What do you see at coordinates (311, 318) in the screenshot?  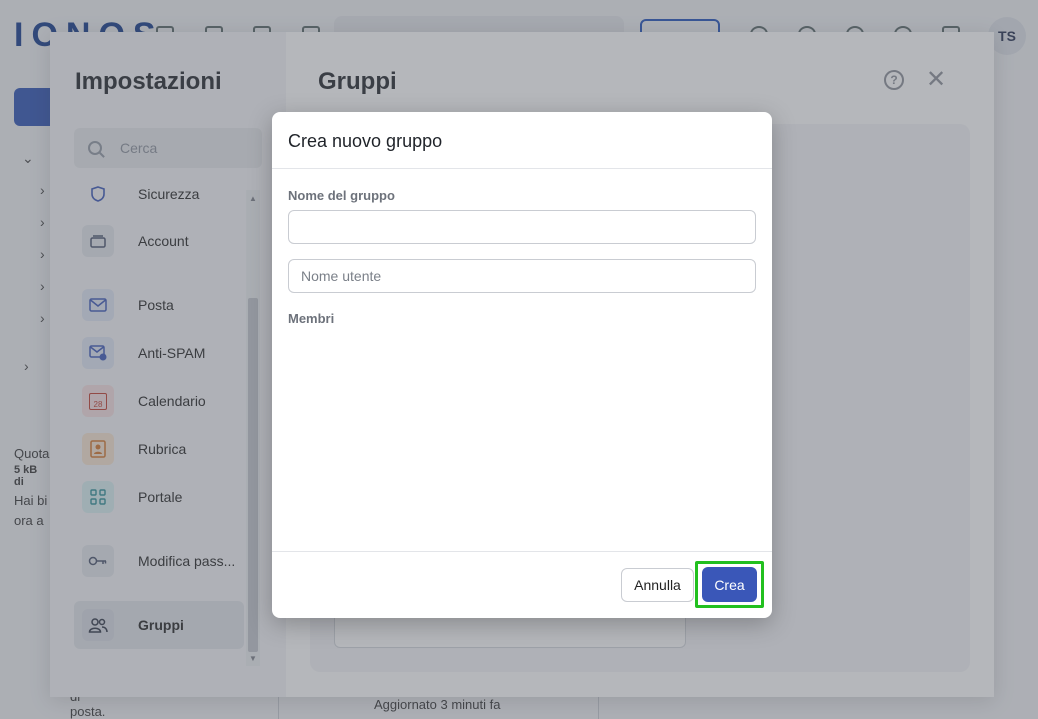 I see `members-label: Membri` at bounding box center [311, 318].